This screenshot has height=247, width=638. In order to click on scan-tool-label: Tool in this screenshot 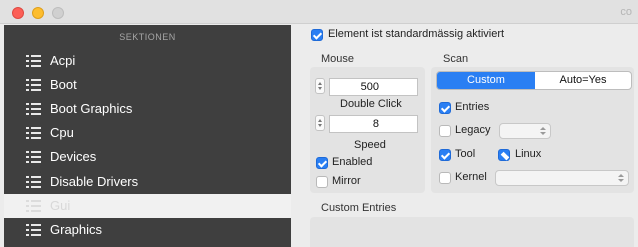, I will do `click(465, 154)`.